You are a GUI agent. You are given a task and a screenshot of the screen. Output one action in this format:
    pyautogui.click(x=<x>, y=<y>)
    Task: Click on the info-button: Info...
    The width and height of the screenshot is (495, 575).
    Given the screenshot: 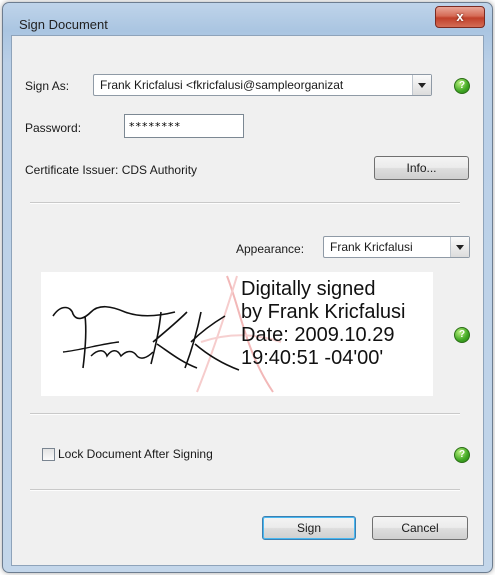 What is the action you would take?
    pyautogui.click(x=421, y=168)
    